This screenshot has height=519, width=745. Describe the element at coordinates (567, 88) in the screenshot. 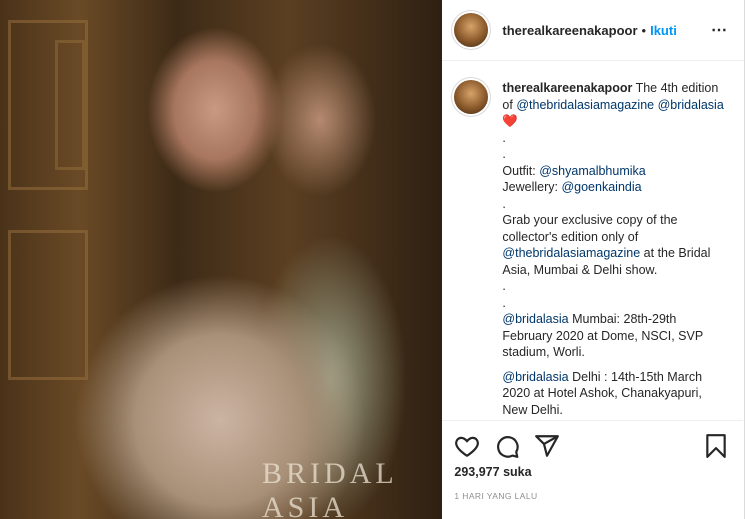

I see `caption-username: therealkareenakapoor` at that location.